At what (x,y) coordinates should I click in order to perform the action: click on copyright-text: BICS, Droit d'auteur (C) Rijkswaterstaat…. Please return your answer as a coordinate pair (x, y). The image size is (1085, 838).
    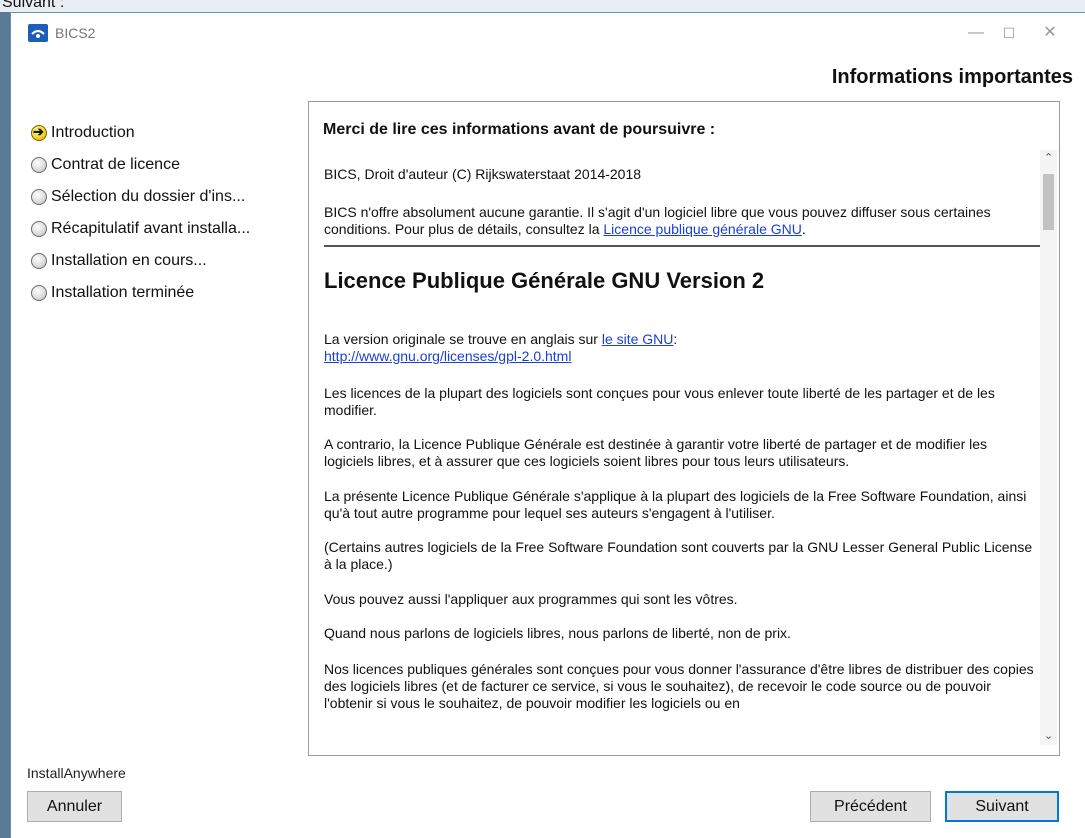
    Looking at the image, I should click on (483, 174).